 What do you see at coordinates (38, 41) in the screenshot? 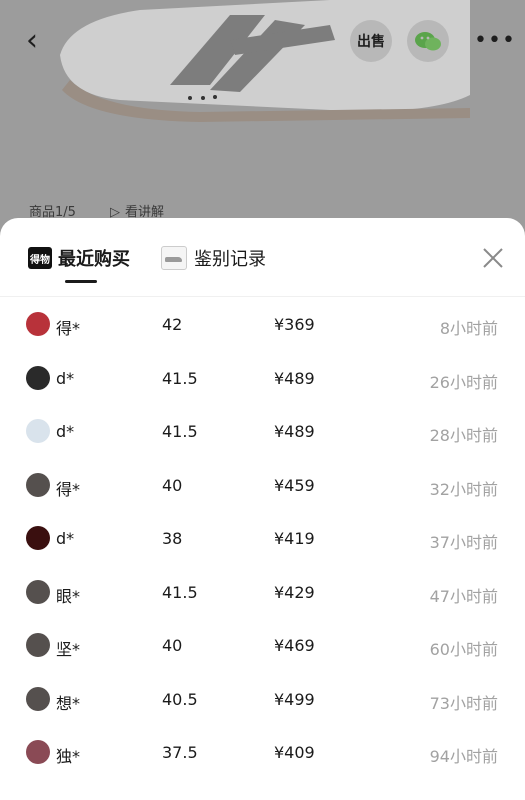
I see `back-icon: ‹` at bounding box center [38, 41].